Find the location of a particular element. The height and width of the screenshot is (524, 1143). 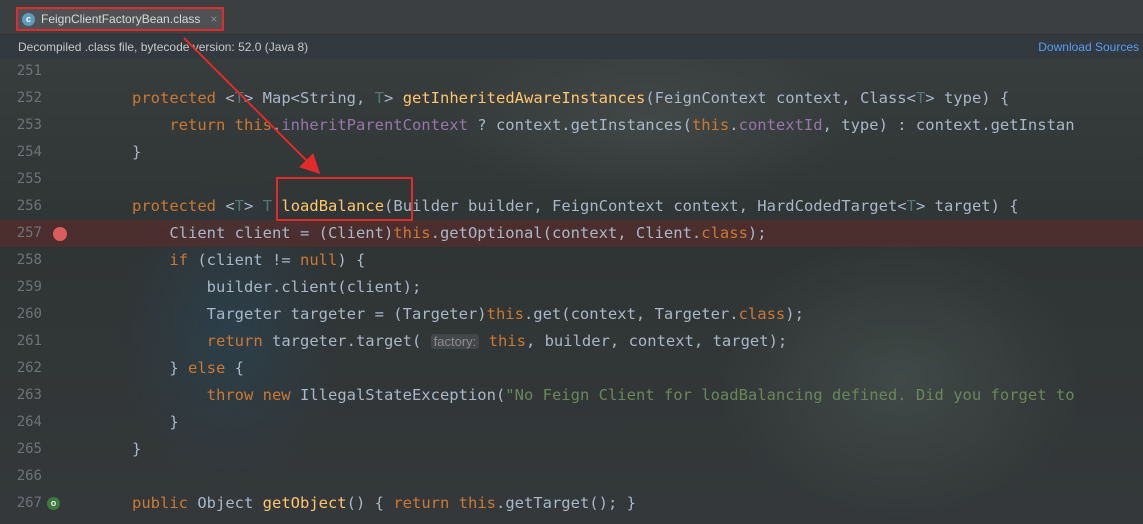

line-number: 263 is located at coordinates (21, 395).